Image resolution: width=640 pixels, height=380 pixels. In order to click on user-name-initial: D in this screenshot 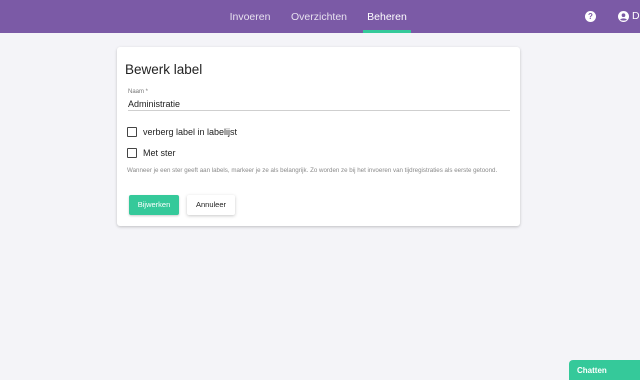, I will do `click(636, 16)`.